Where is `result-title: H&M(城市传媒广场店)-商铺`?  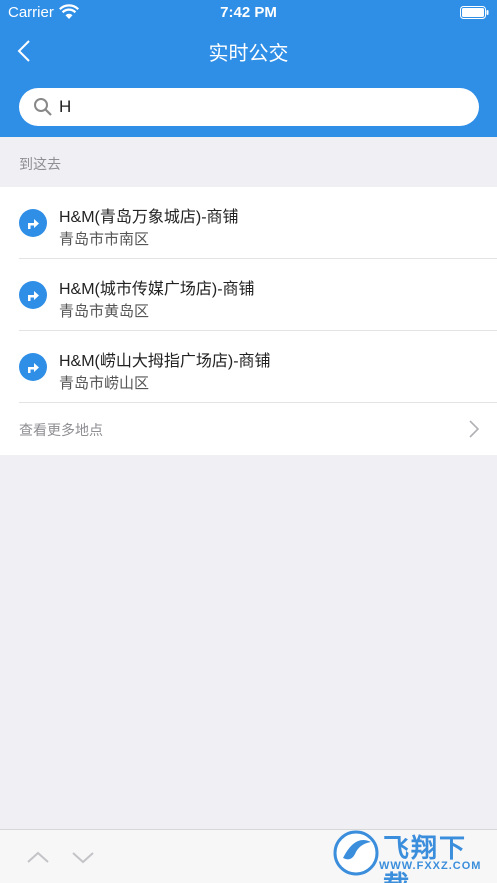
result-title: H&M(城市传媒广场店)-商铺 is located at coordinates (157, 289).